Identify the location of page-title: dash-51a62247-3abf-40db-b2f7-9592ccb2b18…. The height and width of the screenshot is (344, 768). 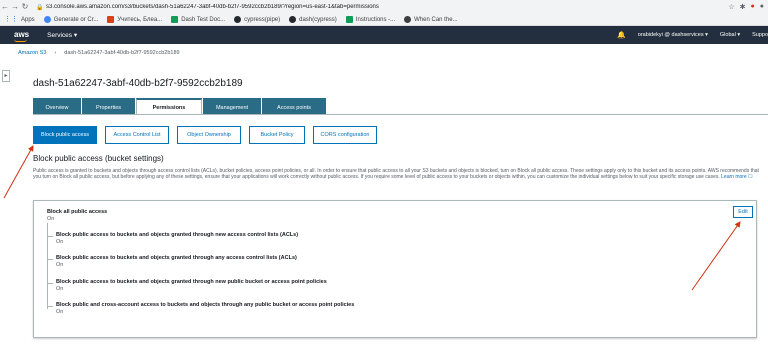
(138, 83).